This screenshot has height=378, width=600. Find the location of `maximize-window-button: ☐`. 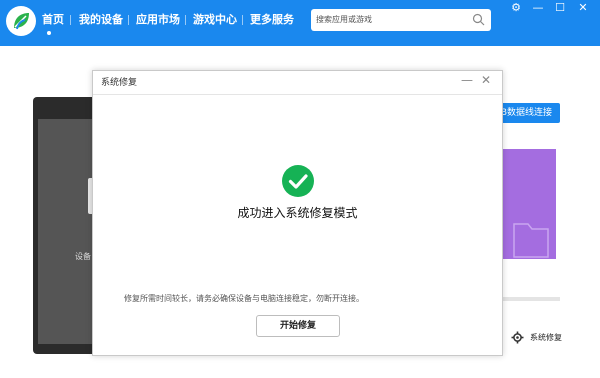

maximize-window-button: ☐ is located at coordinates (560, 8).